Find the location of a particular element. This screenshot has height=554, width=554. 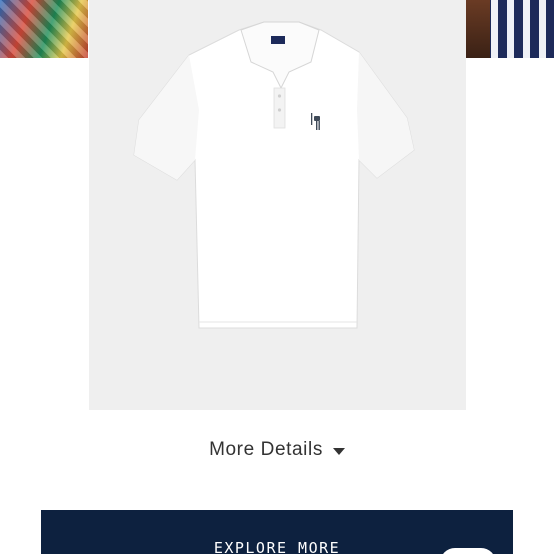

carousel-next-image is located at coordinates (510, 29).